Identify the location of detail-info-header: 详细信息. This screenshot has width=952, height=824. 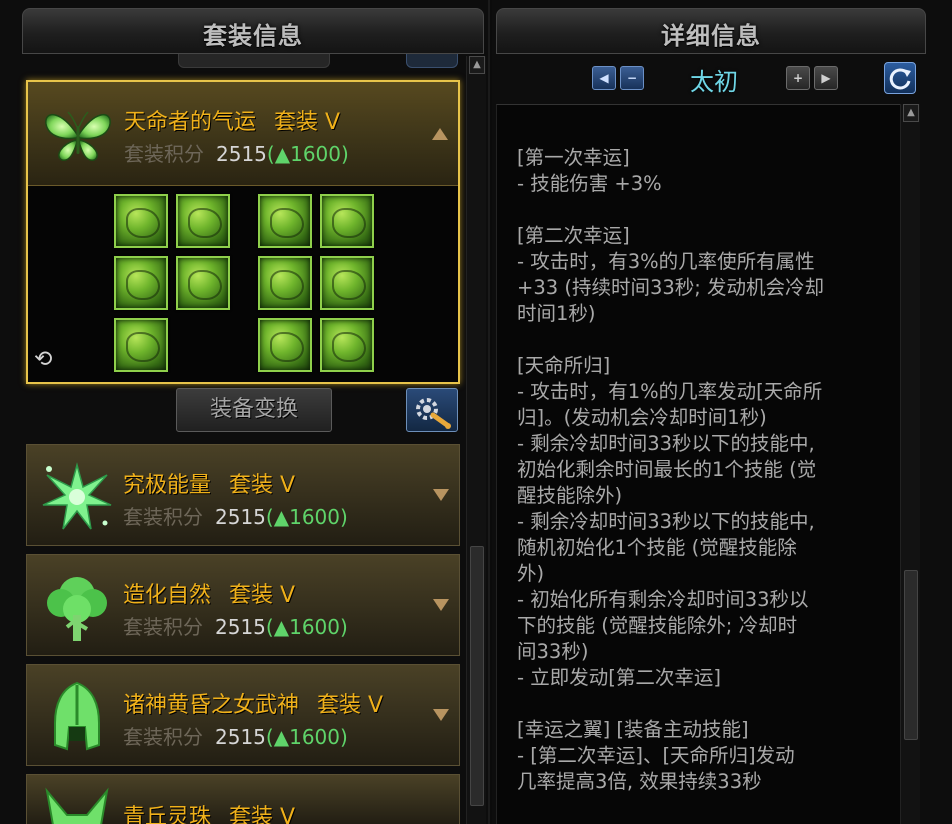
(711, 31).